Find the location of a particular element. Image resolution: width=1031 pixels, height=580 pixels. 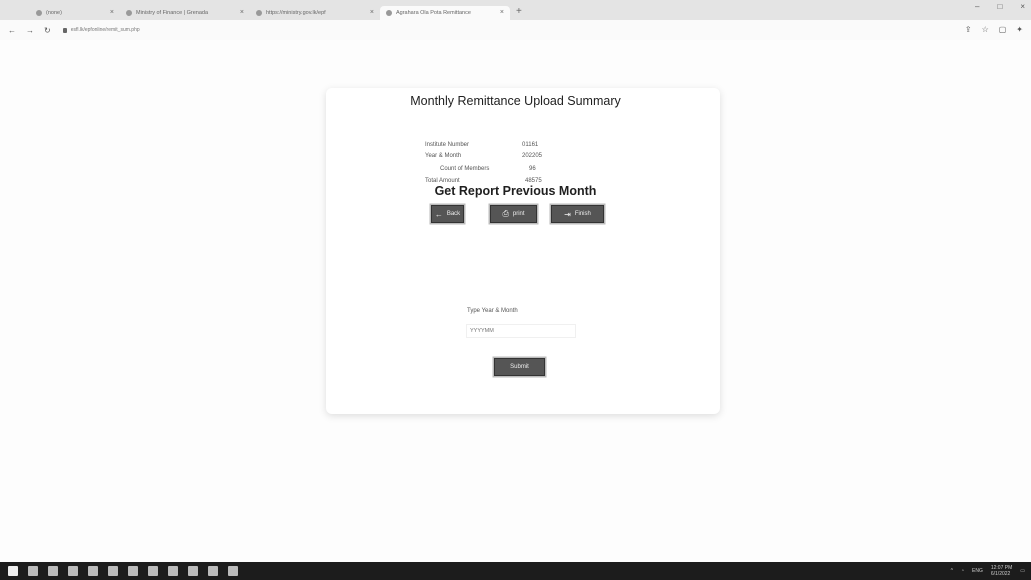

back-button: ← Back is located at coordinates (447, 214).